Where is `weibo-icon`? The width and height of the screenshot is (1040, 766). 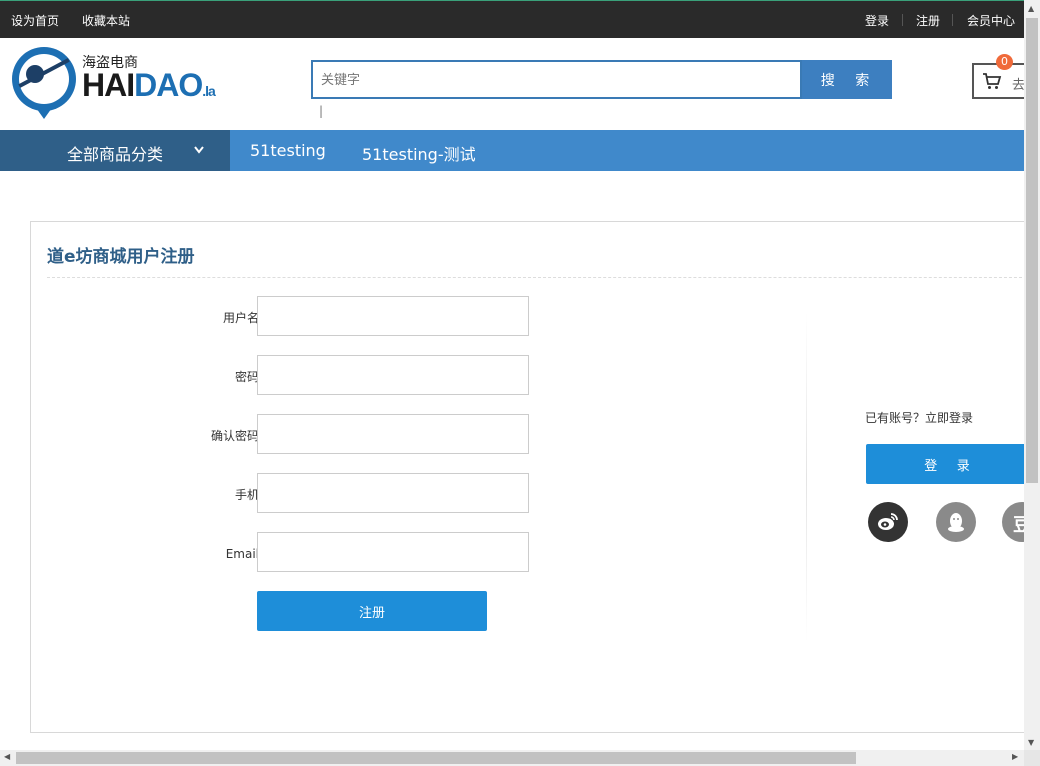 weibo-icon is located at coordinates (888, 521).